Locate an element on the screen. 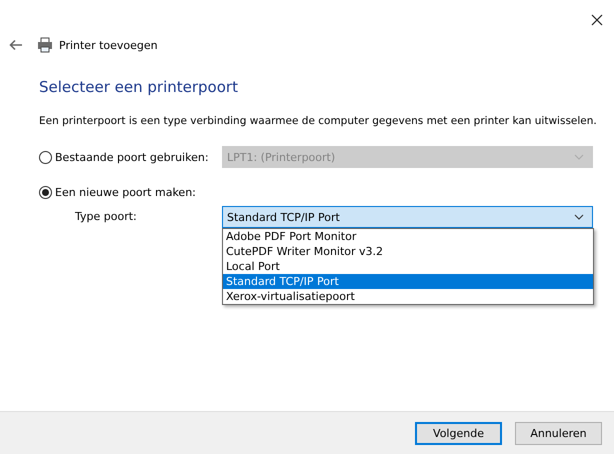  window-title: Printer toevoegen is located at coordinates (108, 45).